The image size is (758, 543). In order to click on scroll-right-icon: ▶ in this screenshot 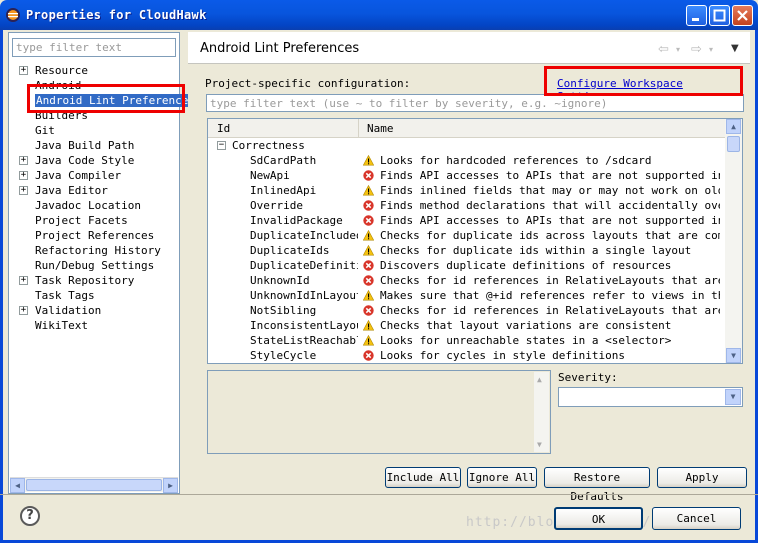, I will do `click(170, 485)`.